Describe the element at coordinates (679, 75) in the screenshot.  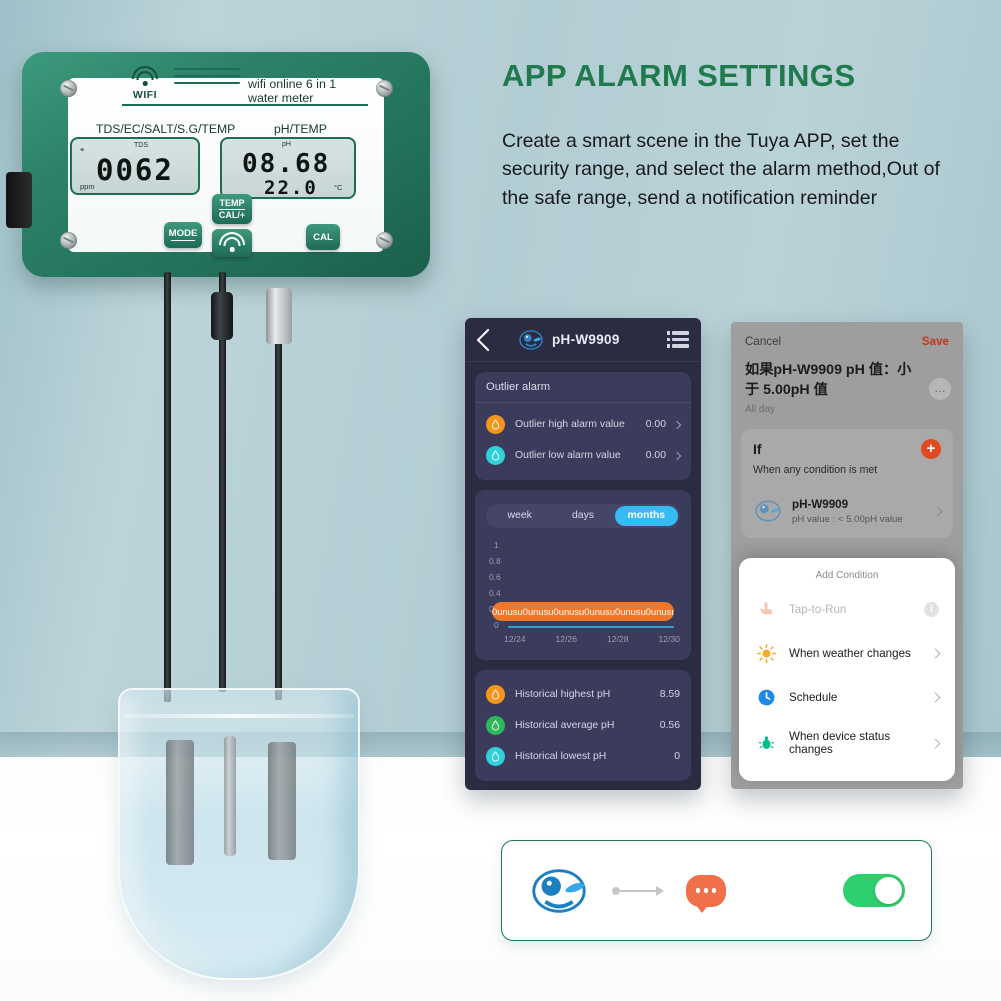
I see `page-title: APP ALARM SETTINGS` at that location.